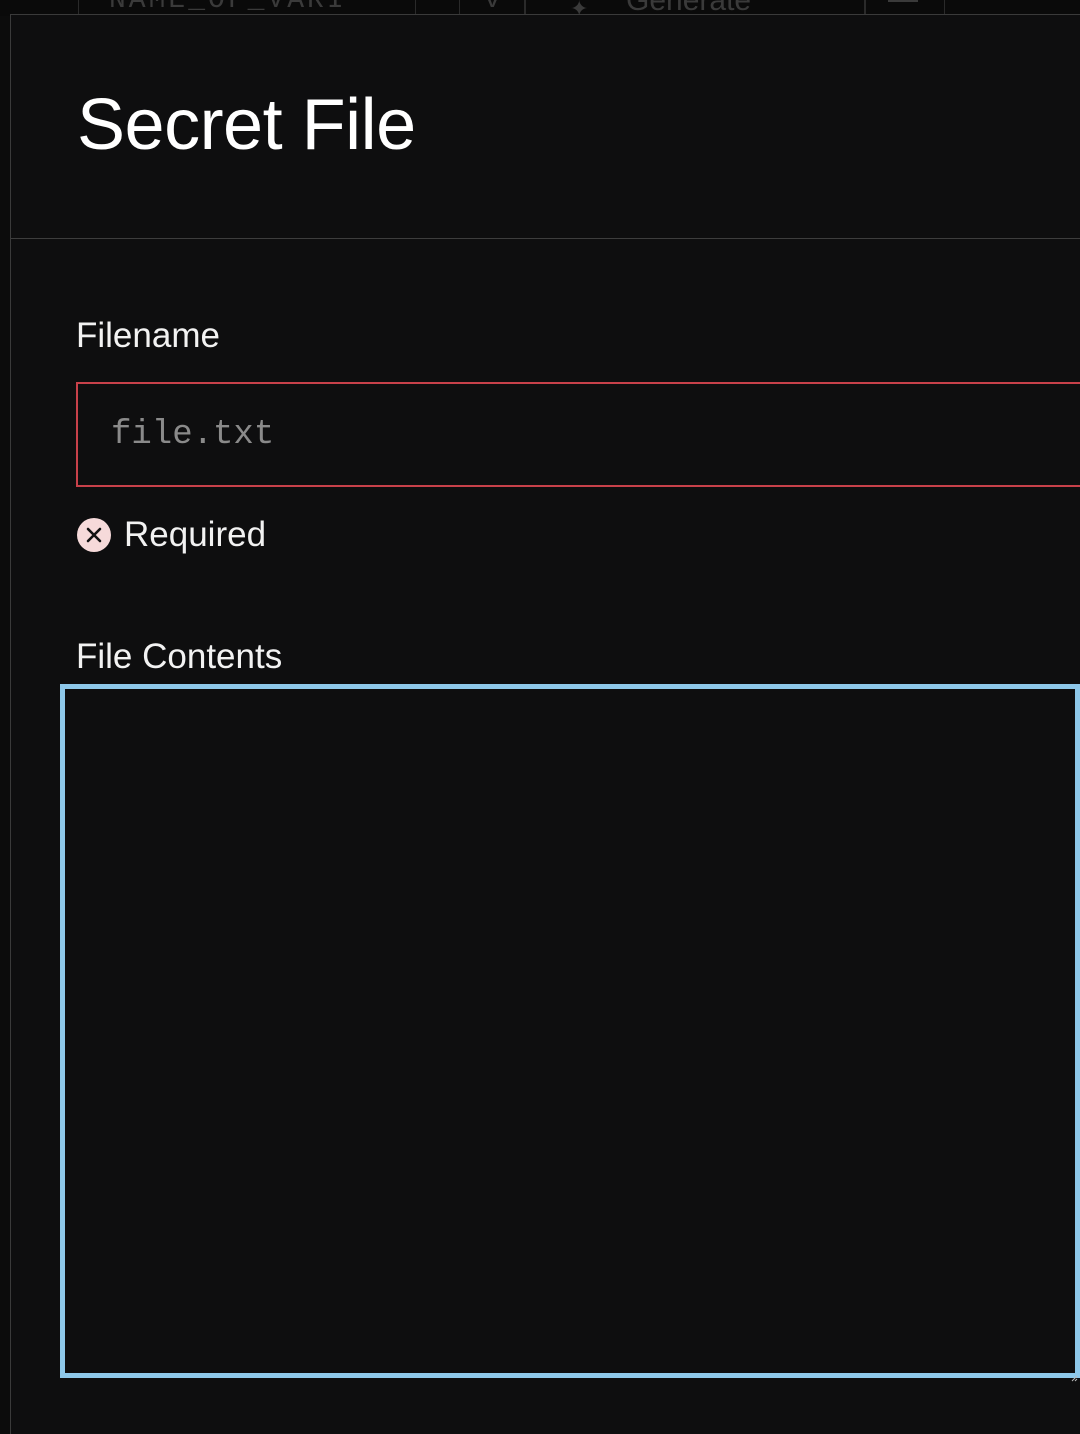  I want to click on trash-icon, so click(903, 1).